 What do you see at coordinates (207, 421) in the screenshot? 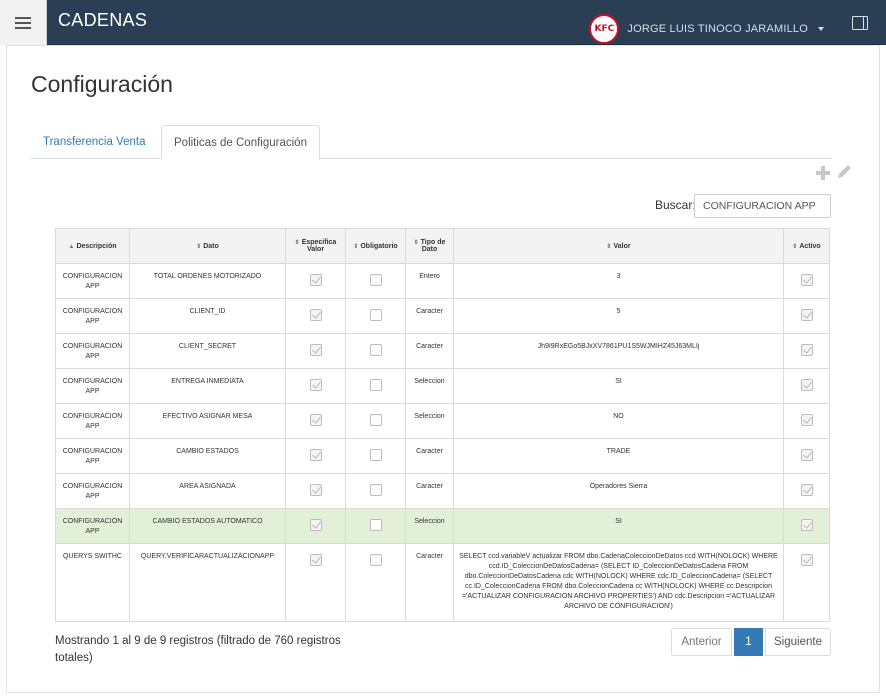
I see `cell-dato: EFECTIVO ASIGNAR MESA` at bounding box center [207, 421].